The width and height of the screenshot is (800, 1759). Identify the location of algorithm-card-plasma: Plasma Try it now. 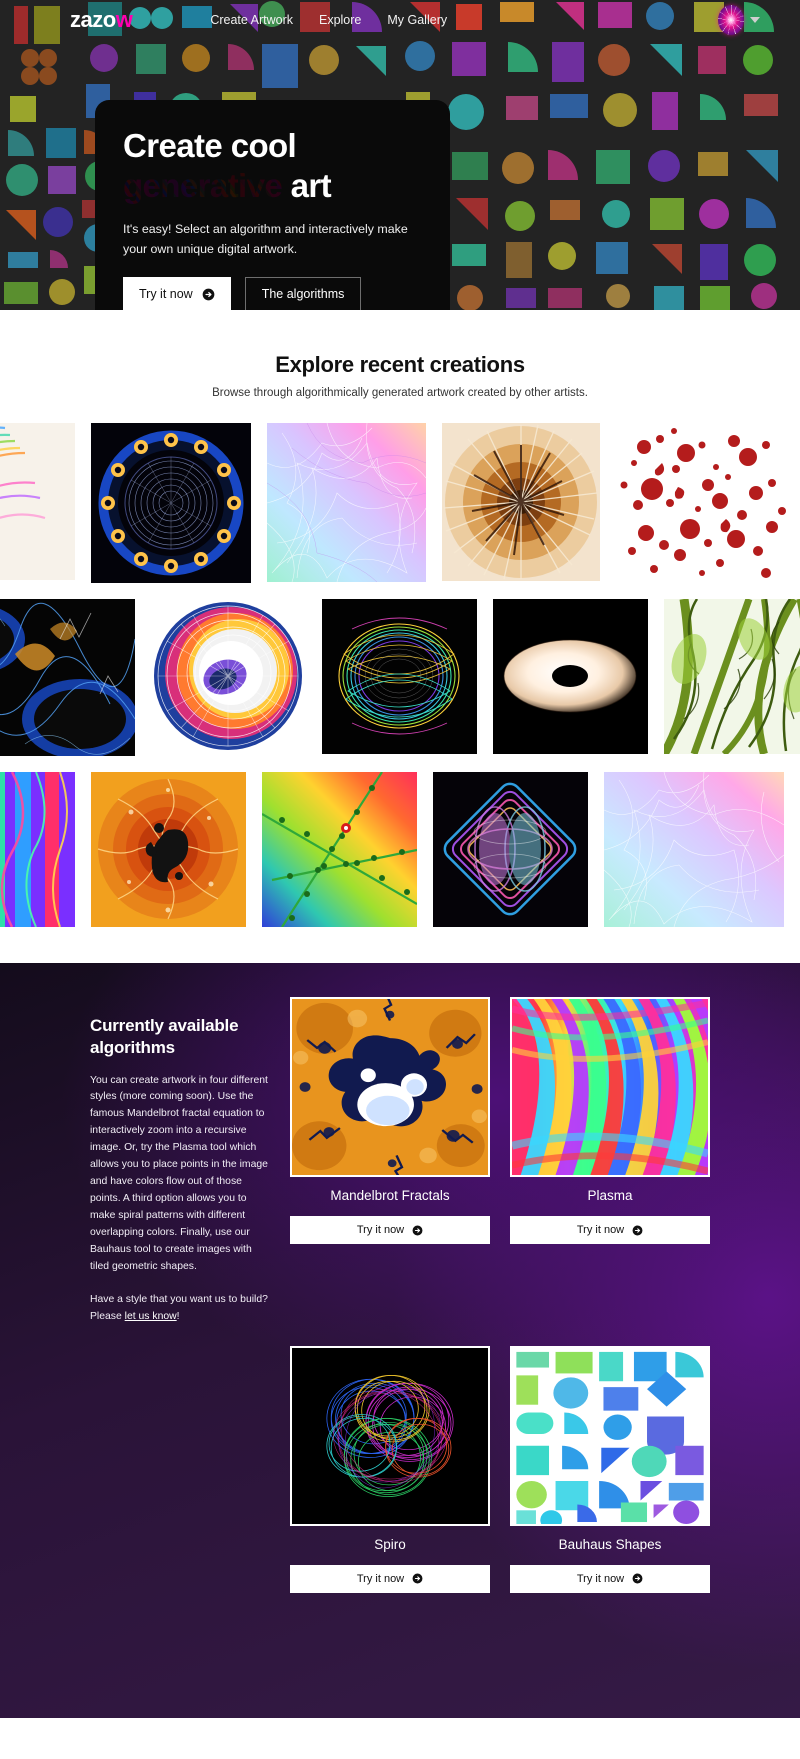
(610, 1160).